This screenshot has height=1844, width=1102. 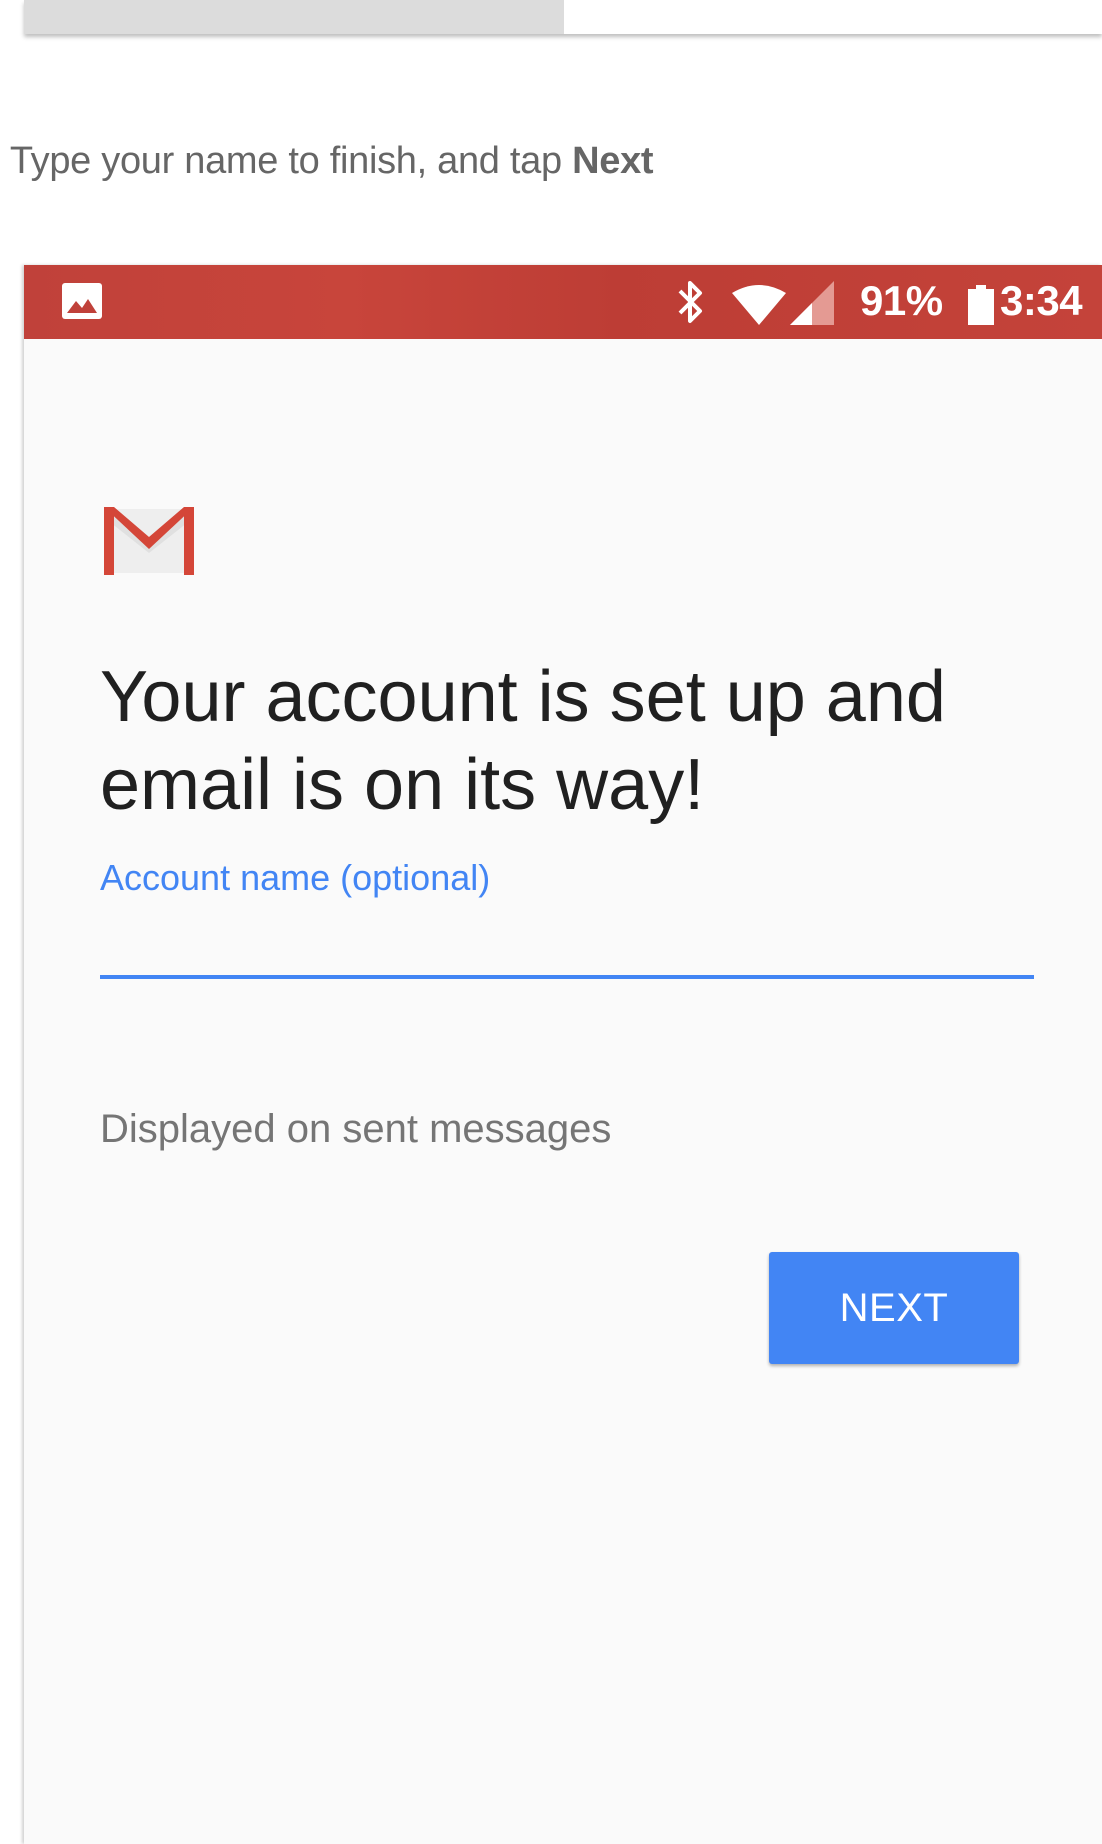 What do you see at coordinates (901, 300) in the screenshot?
I see `battery-percent: 91%` at bounding box center [901, 300].